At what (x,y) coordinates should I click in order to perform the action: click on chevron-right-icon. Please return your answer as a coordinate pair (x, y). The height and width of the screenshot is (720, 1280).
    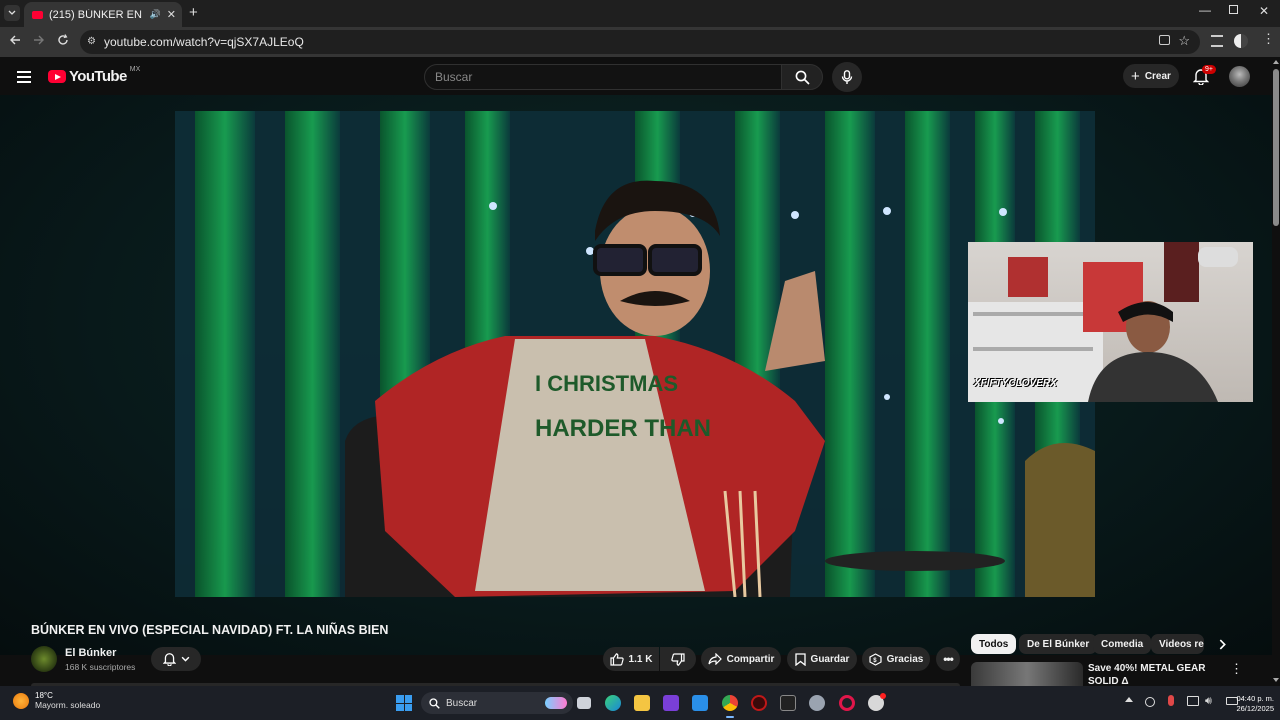
    Looking at the image, I should click on (1222, 644).